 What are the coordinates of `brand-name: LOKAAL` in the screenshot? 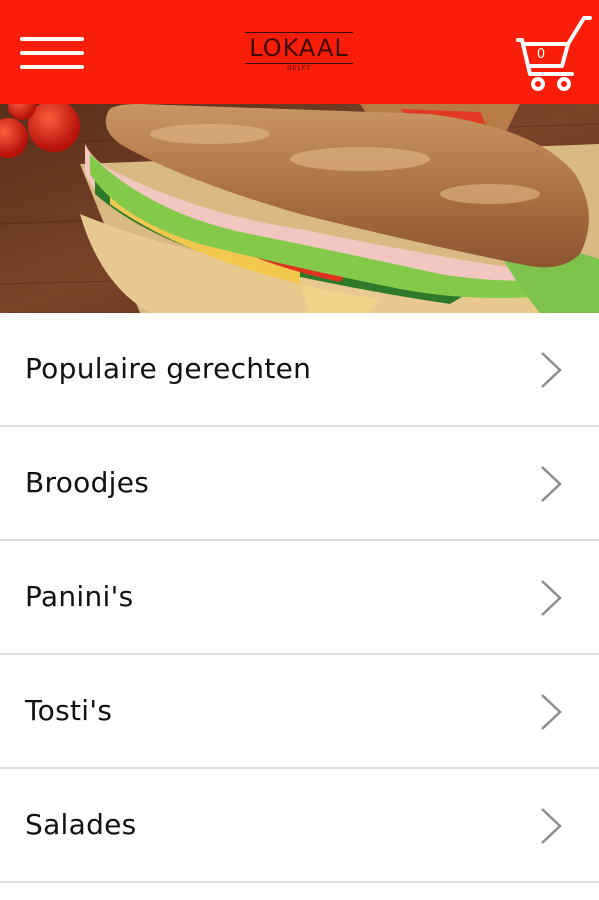 It's located at (299, 48).